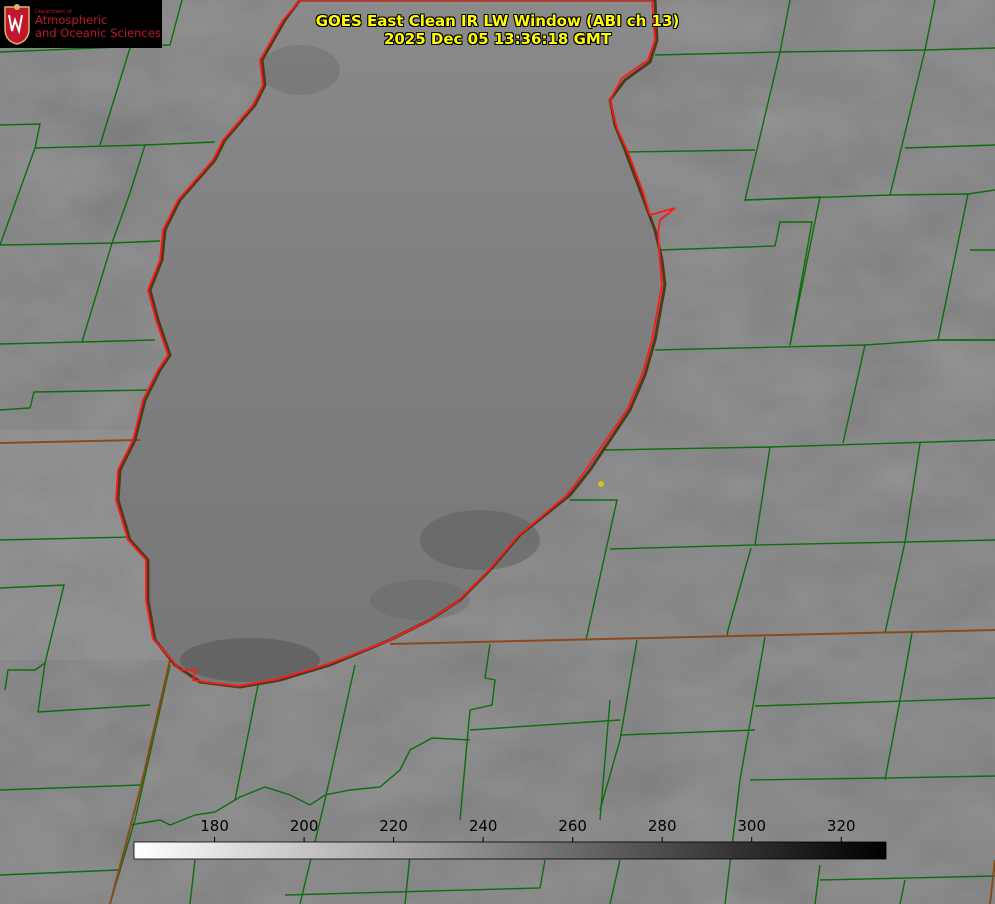 The height and width of the screenshot is (904, 995). I want to click on colorbar-tick-label: 280, so click(662, 826).